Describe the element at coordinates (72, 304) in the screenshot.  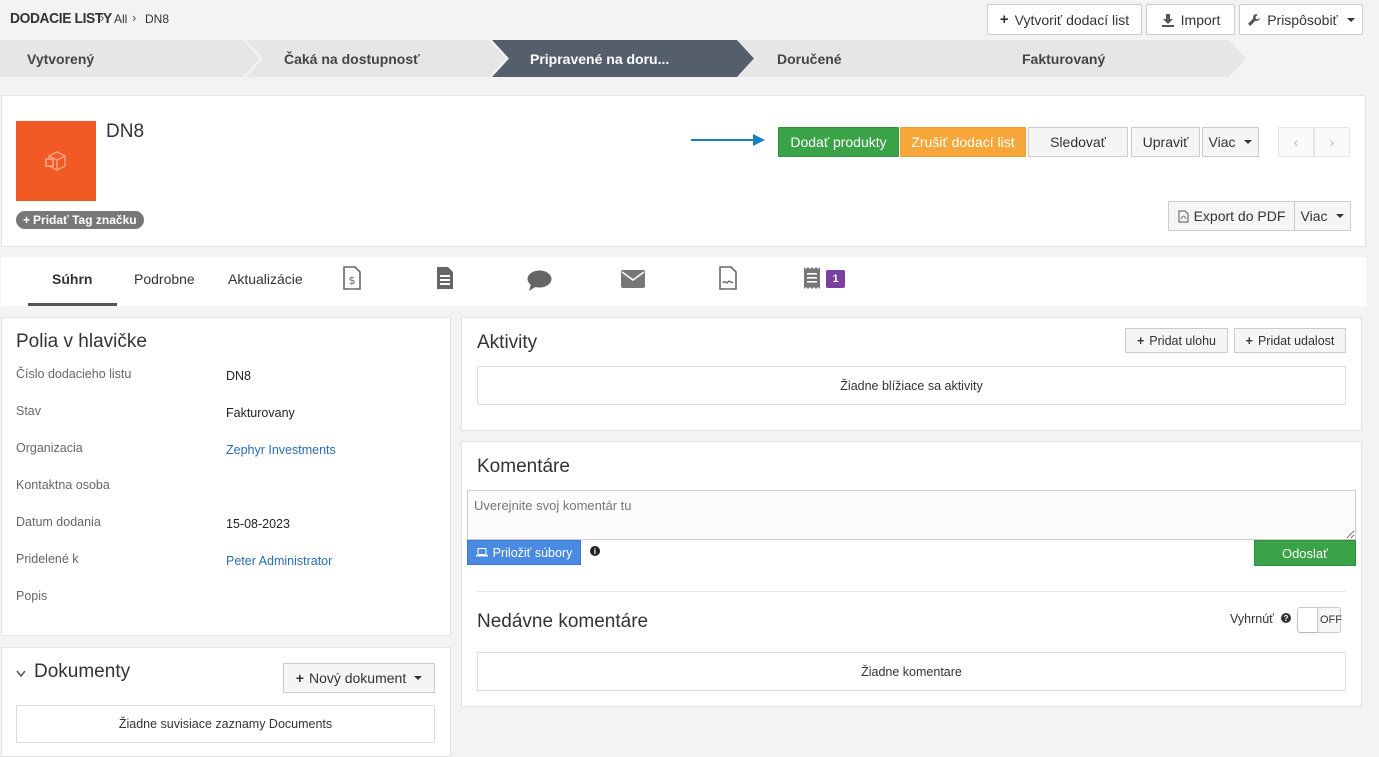
I see `active-tab-indicator` at that location.